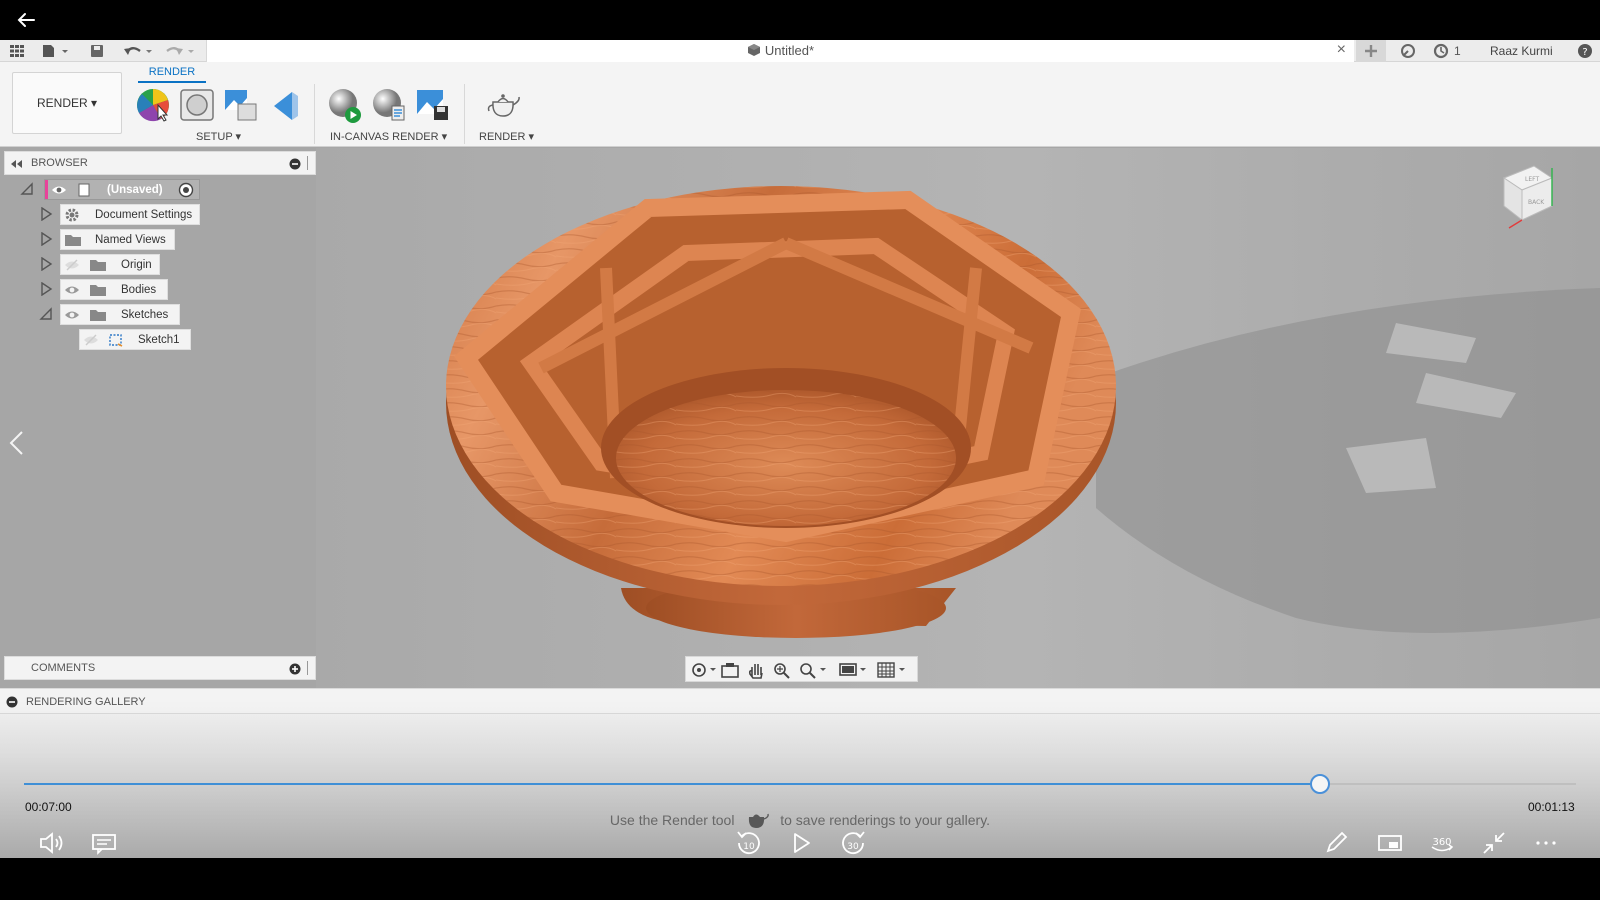  I want to click on tree-item-sketch1: Sketch1, so click(135, 339).